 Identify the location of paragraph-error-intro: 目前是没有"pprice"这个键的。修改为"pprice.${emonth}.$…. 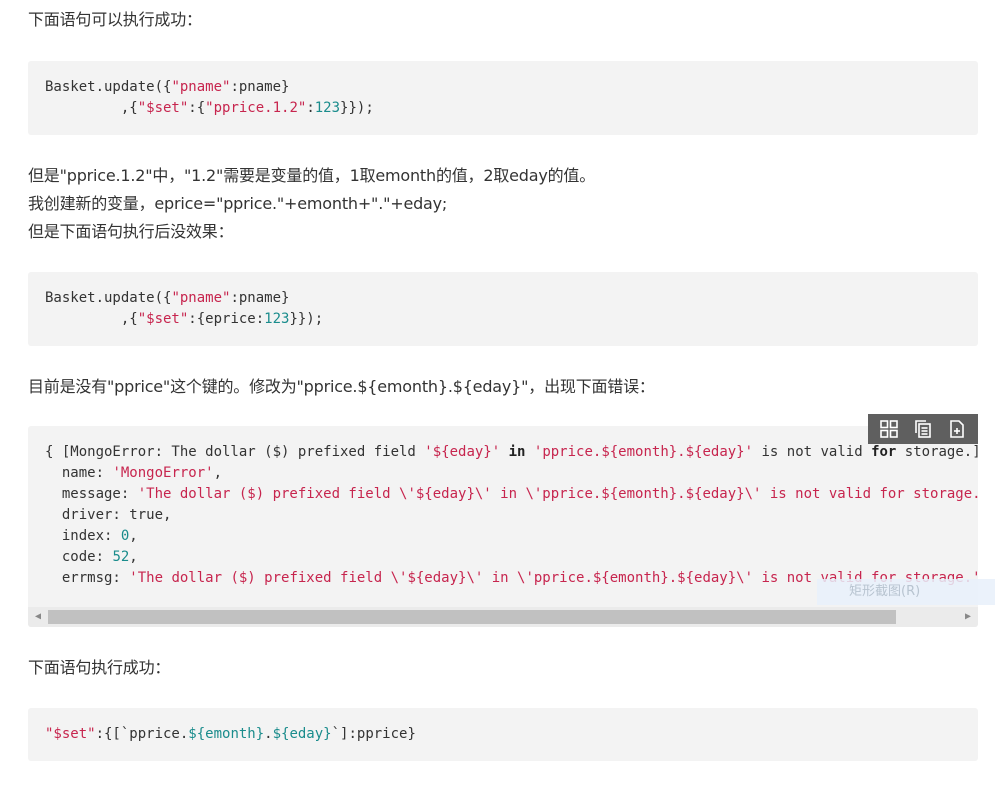
(341, 386).